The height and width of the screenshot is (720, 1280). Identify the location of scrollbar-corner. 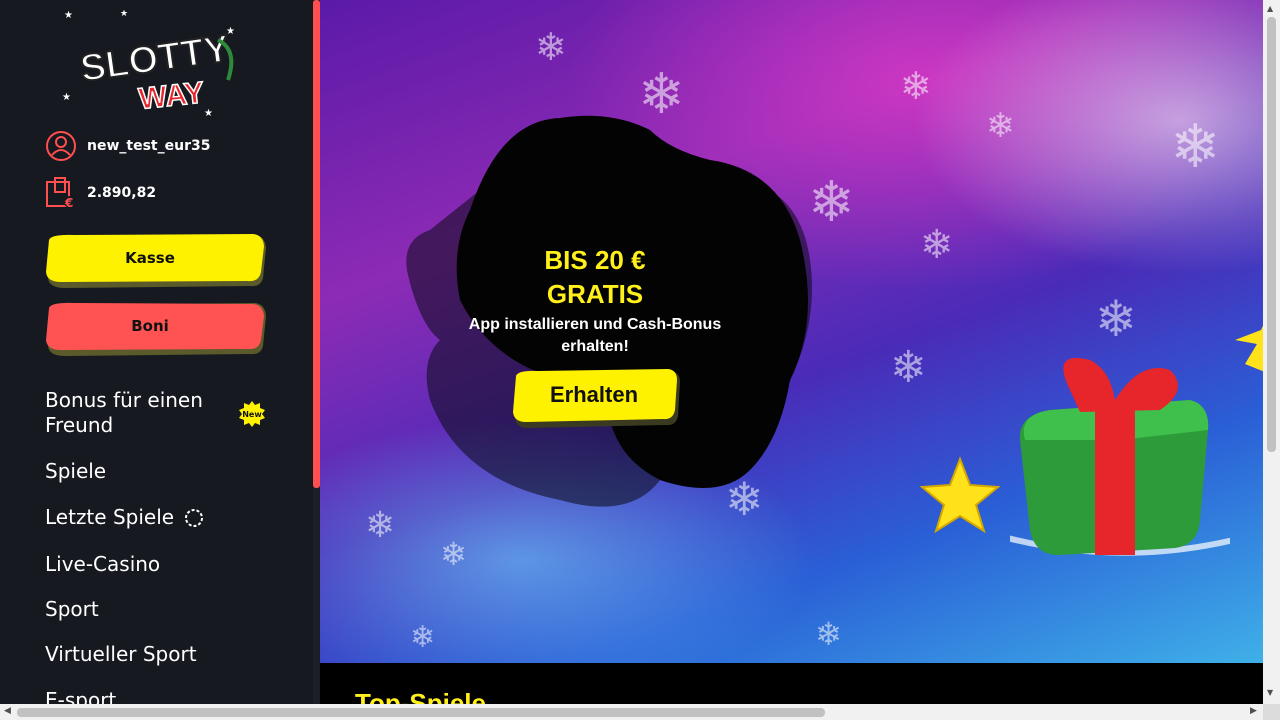
(1271, 712).